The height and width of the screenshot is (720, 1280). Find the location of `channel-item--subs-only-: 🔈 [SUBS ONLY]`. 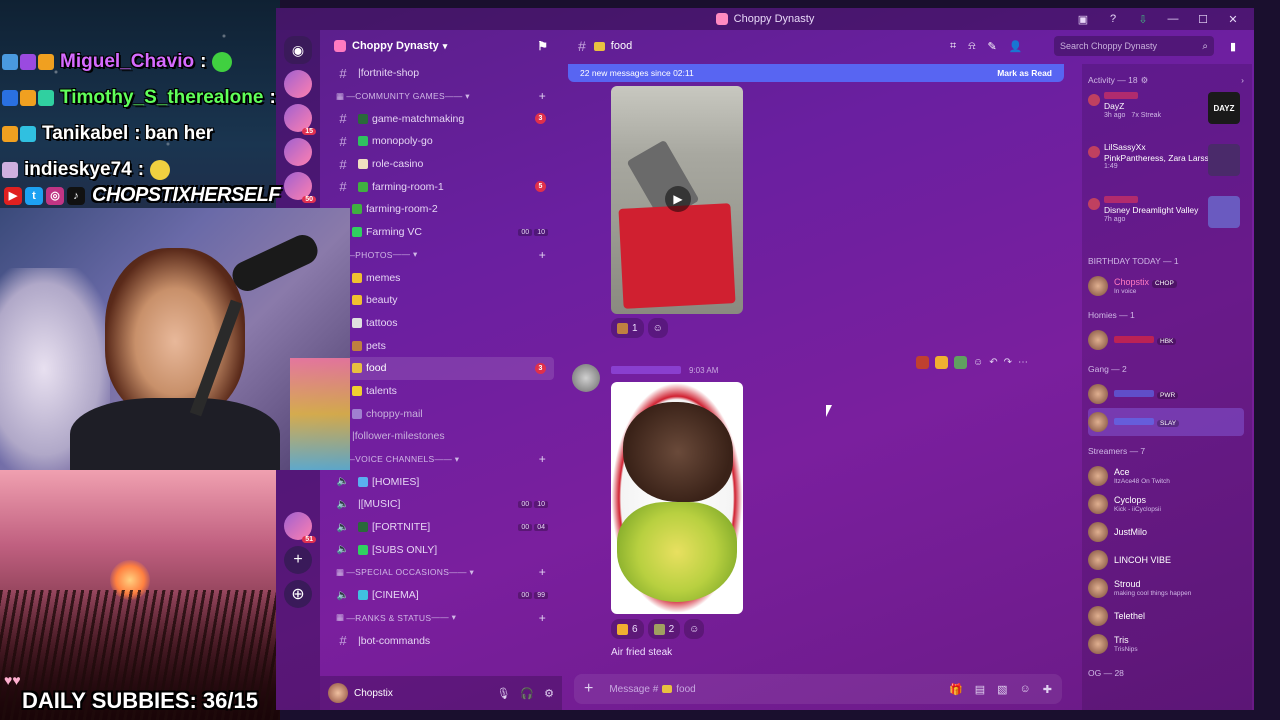

channel-item--subs-only-: 🔈 [SUBS ONLY] is located at coordinates (444, 549).